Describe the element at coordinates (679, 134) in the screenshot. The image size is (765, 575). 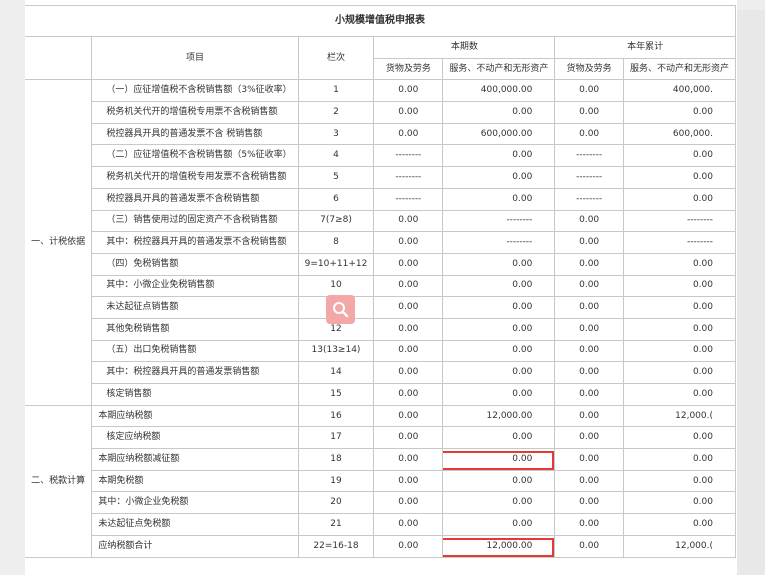
I see `cell-services-ytd: 600,000.` at that location.